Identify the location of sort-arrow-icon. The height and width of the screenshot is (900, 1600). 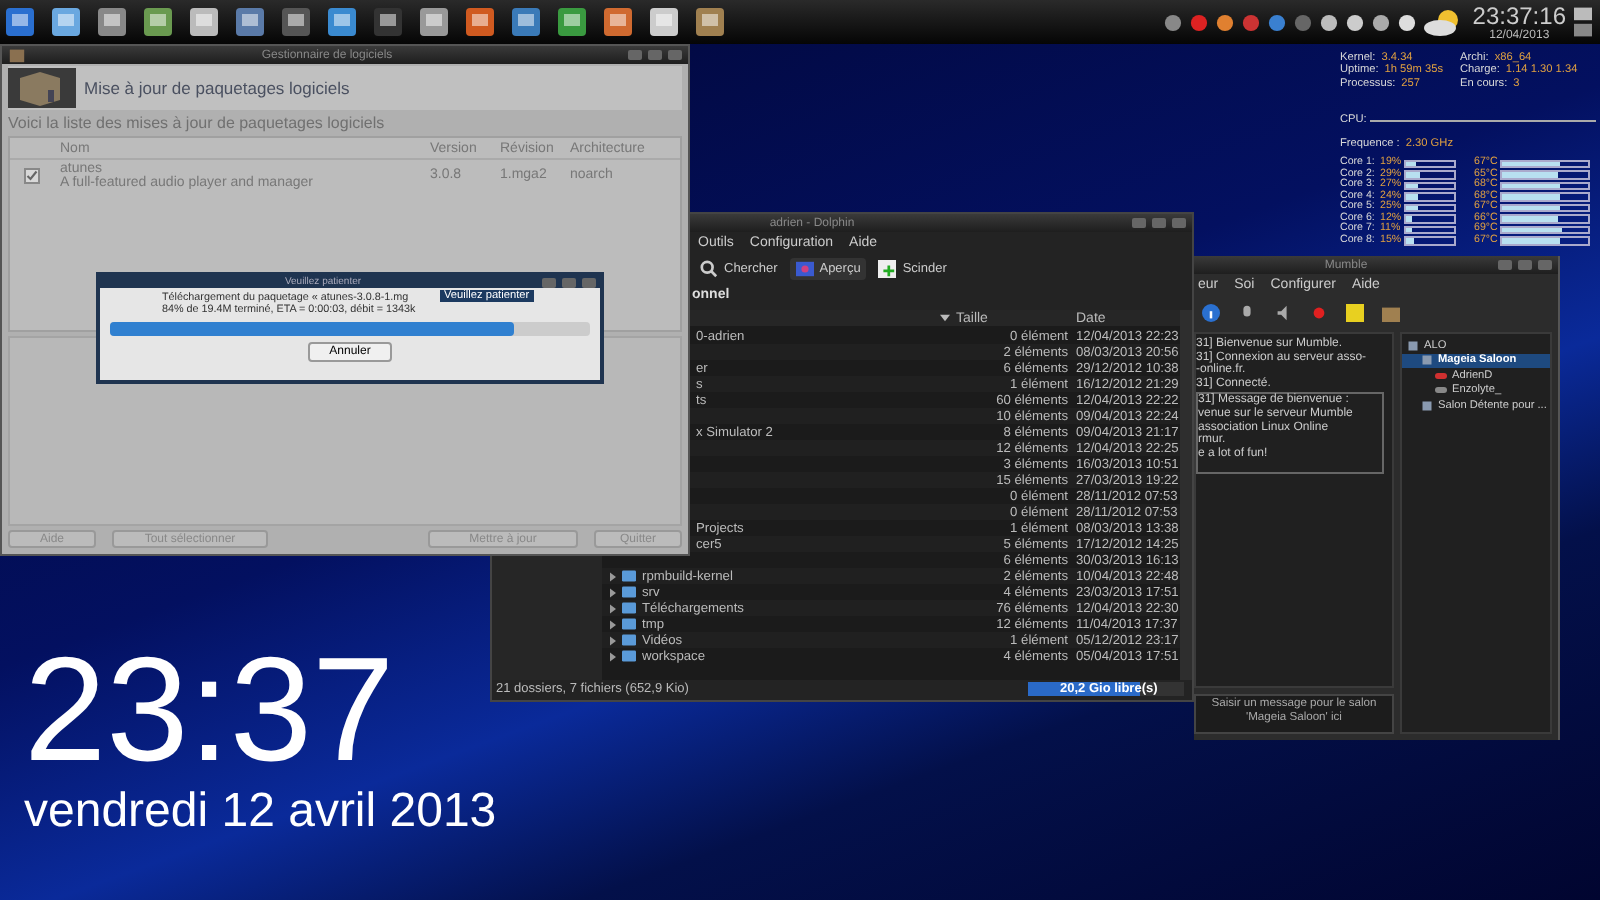
(945, 318).